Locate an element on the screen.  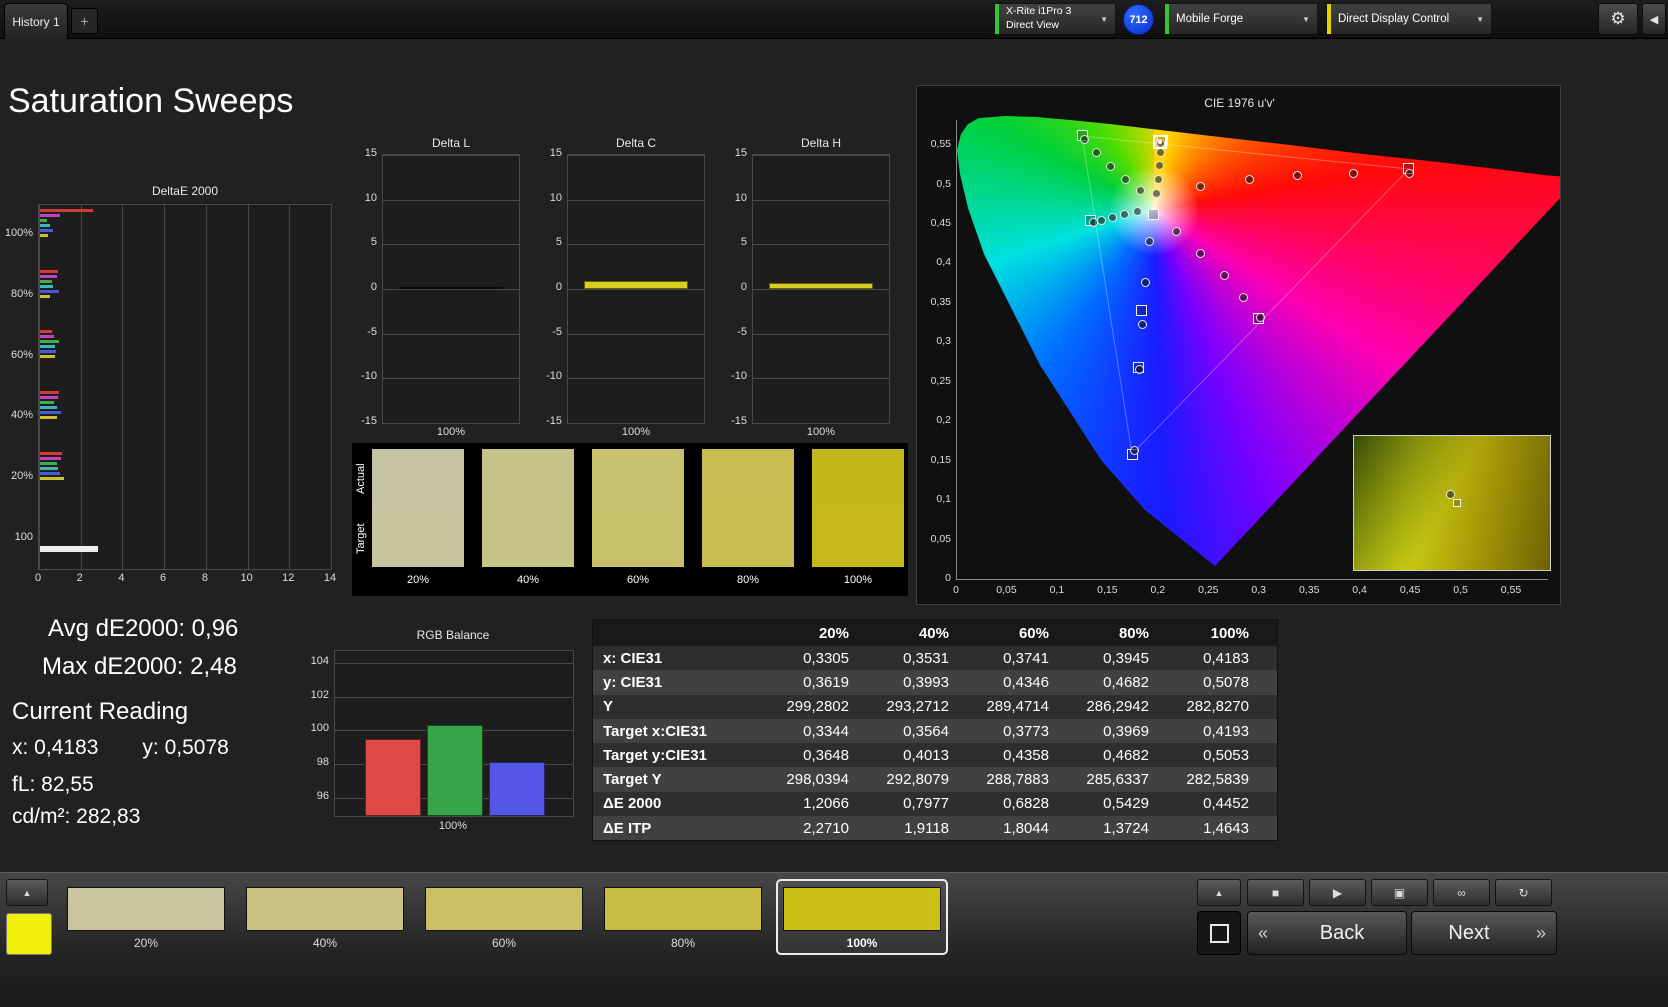
continuous-read-button: ∞ is located at coordinates (1461, 892).